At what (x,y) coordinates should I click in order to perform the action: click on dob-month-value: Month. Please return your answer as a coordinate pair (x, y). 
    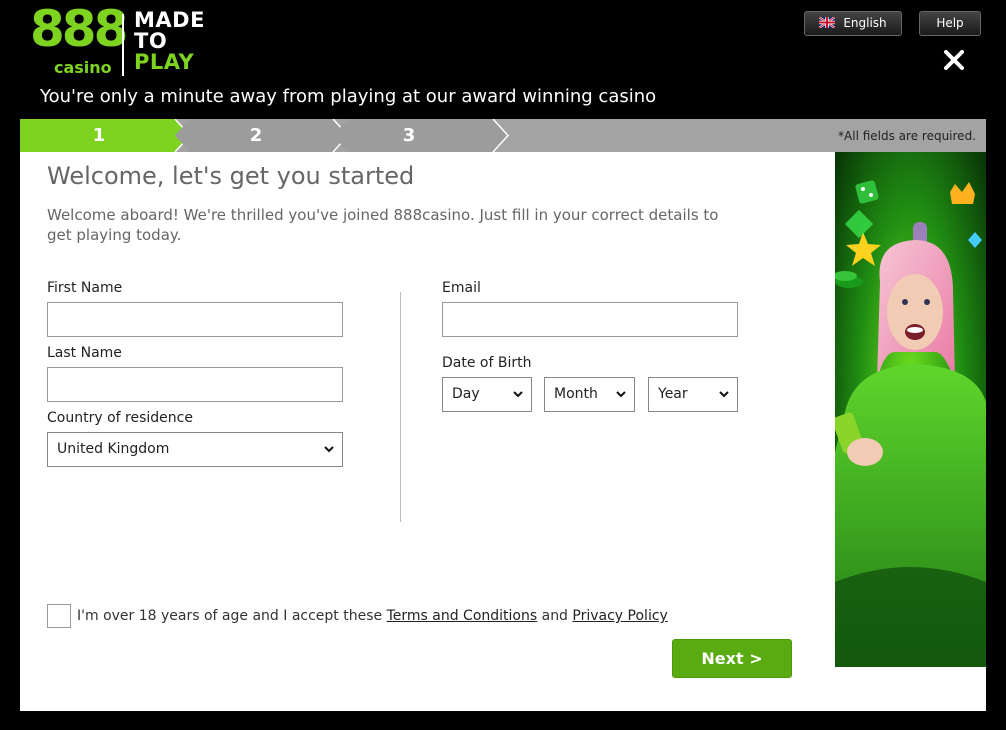
    Looking at the image, I should click on (576, 394).